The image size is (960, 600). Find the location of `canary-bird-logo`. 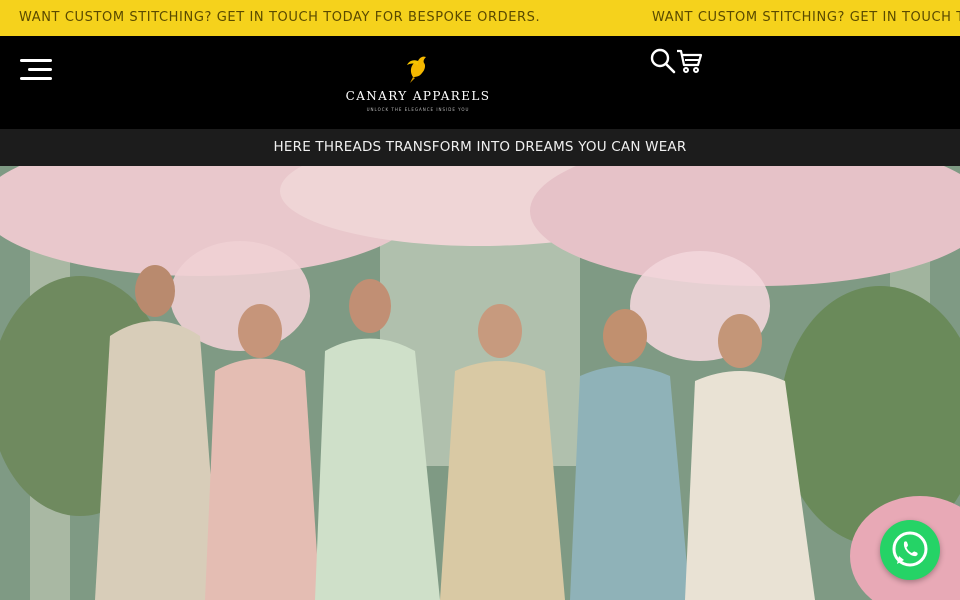

canary-bird-logo is located at coordinates (416, 69).